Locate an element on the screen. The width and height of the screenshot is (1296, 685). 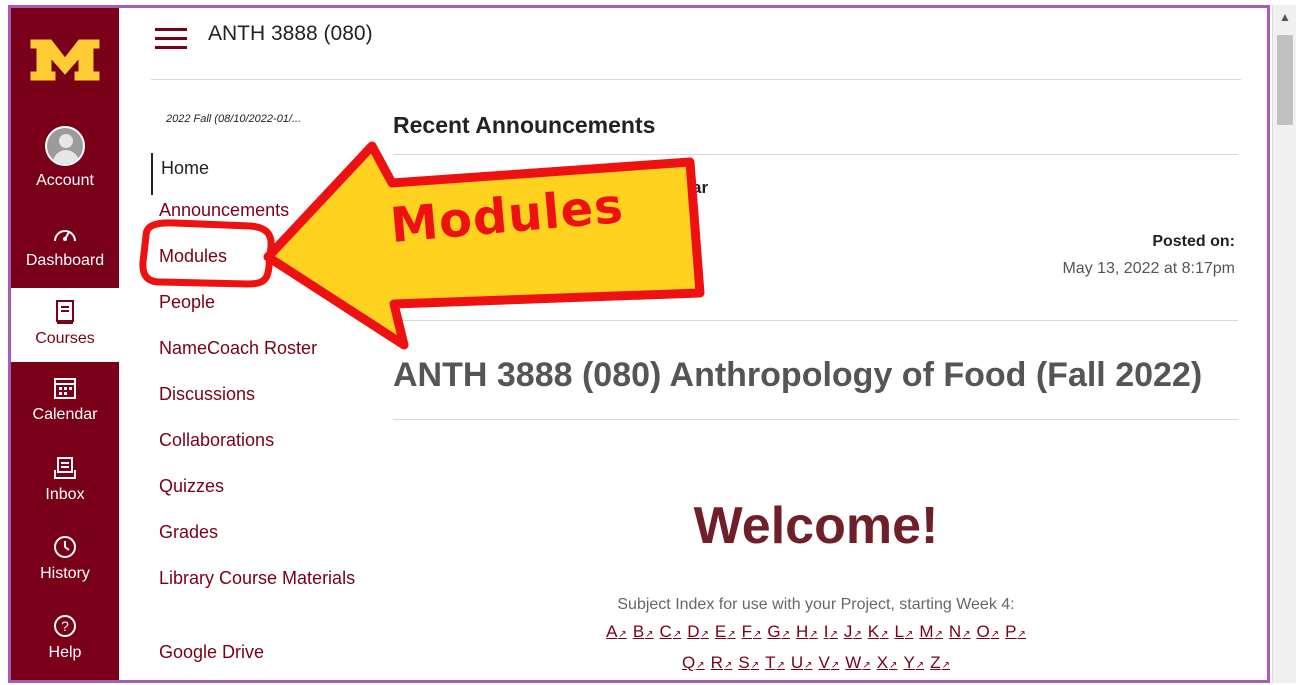
global-nav-help-label: Help is located at coordinates (65, 652).